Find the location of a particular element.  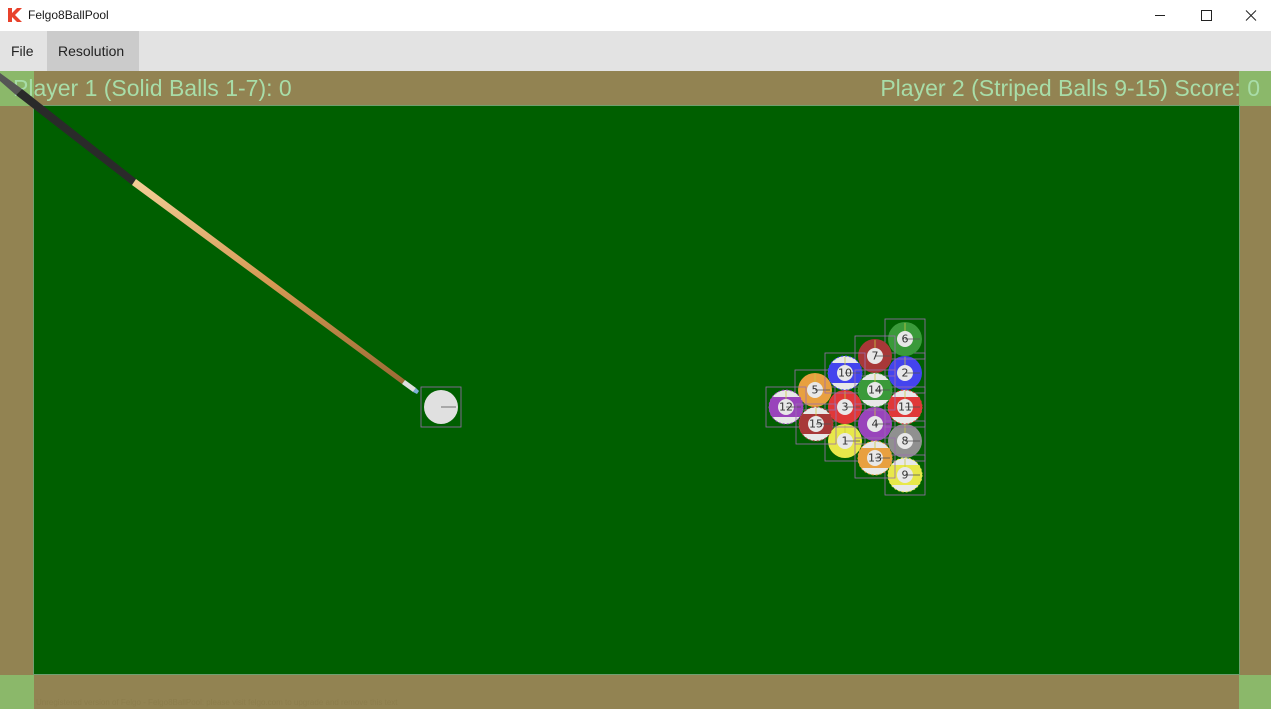

minimize-button is located at coordinates (1160, 15).